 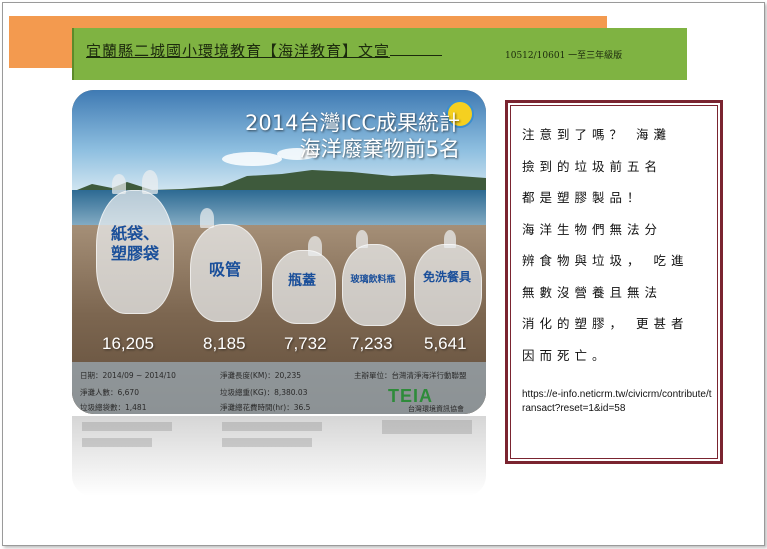 What do you see at coordinates (596, 134) in the screenshot?
I see `note-line: 注意到了嗎？ 海灘` at bounding box center [596, 134].